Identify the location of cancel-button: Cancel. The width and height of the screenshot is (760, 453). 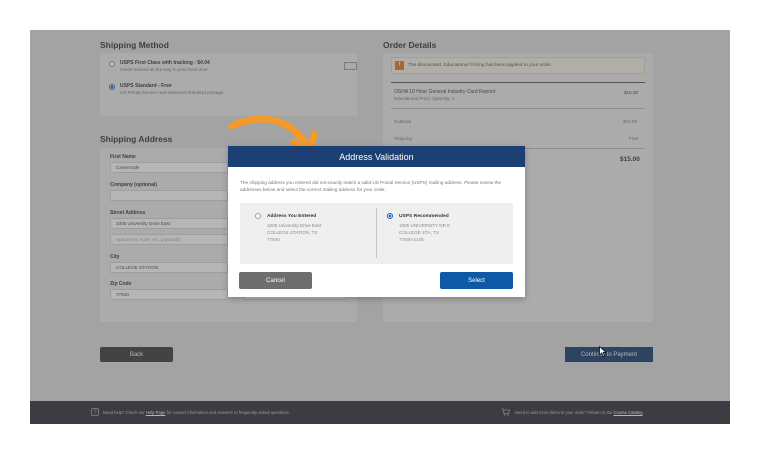
(275, 280).